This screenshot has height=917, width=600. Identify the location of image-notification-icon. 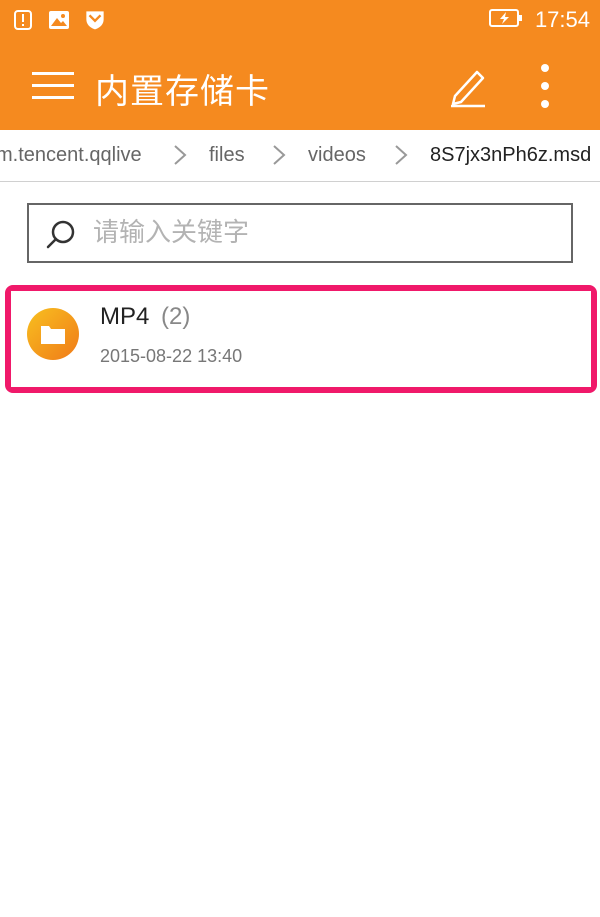
(59, 20).